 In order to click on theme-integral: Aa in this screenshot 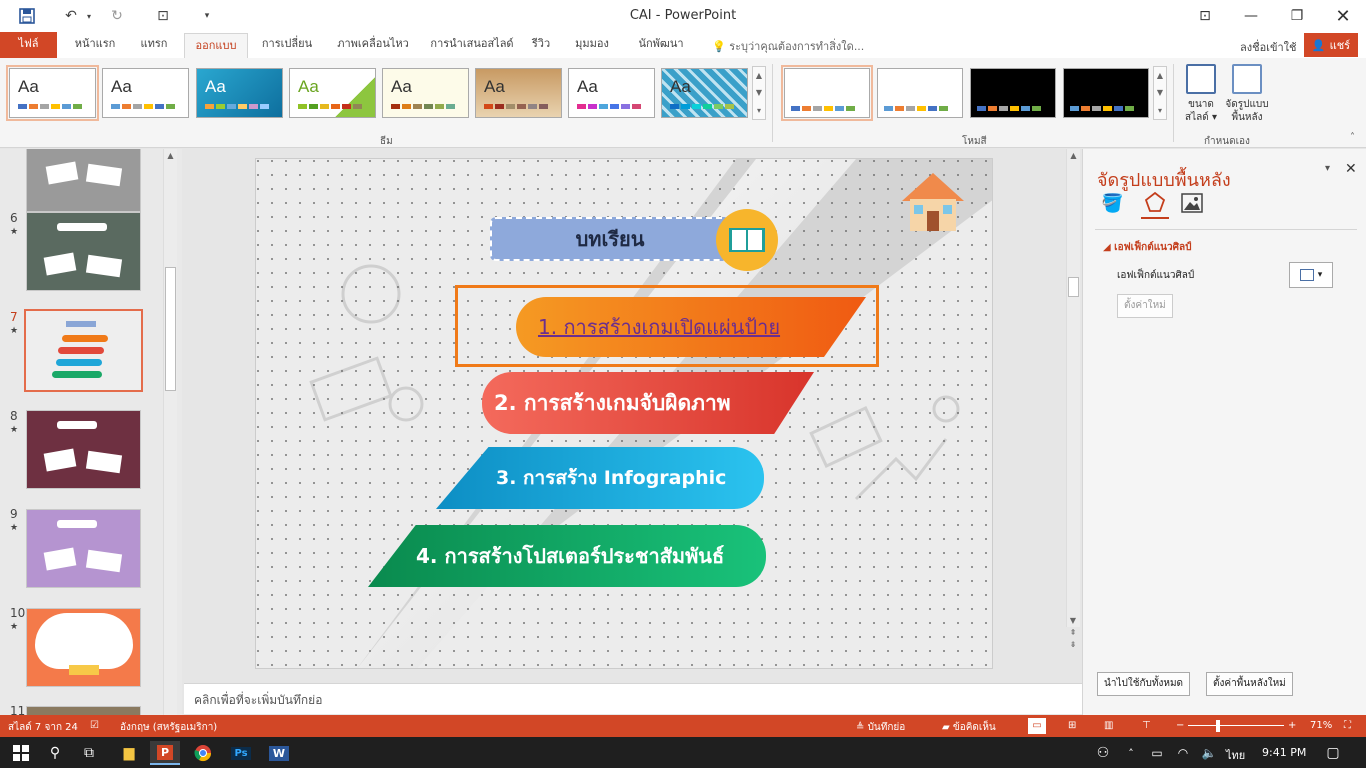, I will do `click(425, 93)`.